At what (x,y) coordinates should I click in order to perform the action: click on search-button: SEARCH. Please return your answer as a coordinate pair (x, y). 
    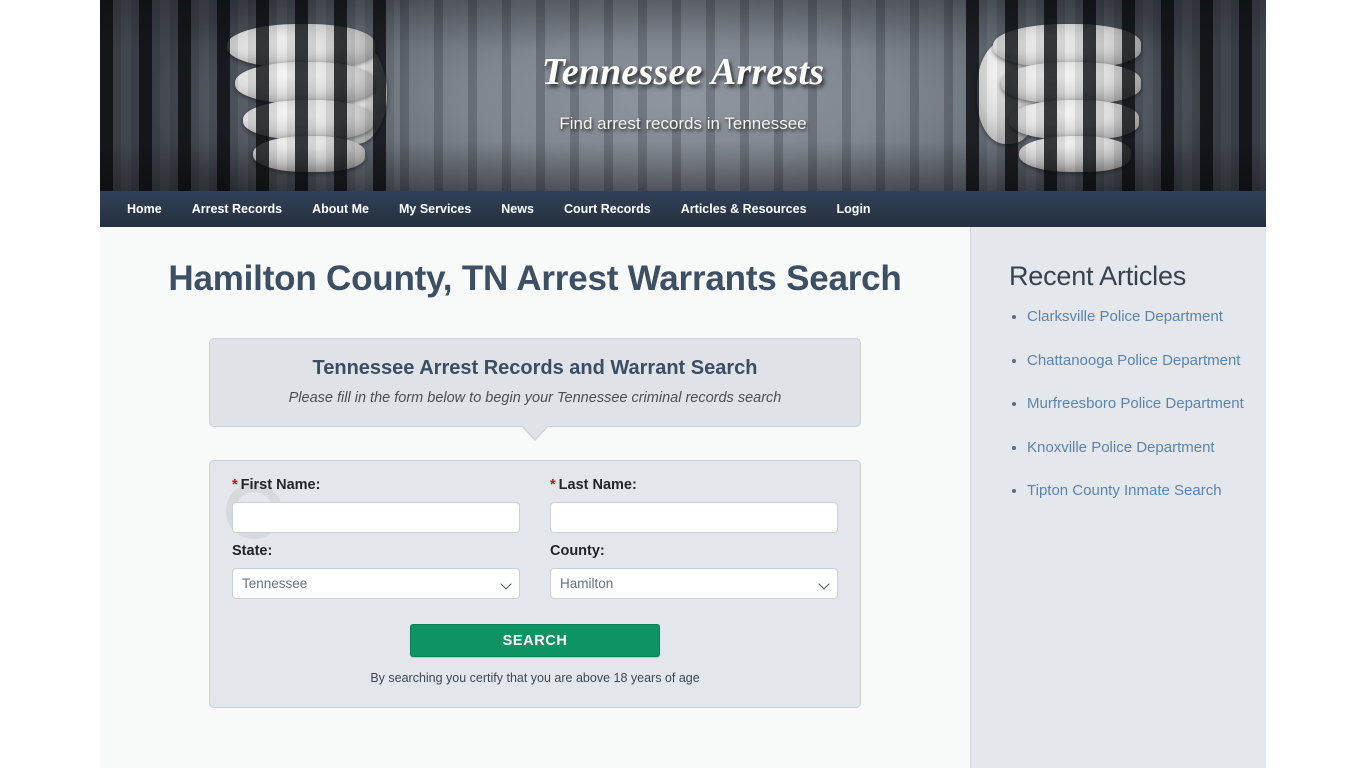
    Looking at the image, I should click on (535, 641).